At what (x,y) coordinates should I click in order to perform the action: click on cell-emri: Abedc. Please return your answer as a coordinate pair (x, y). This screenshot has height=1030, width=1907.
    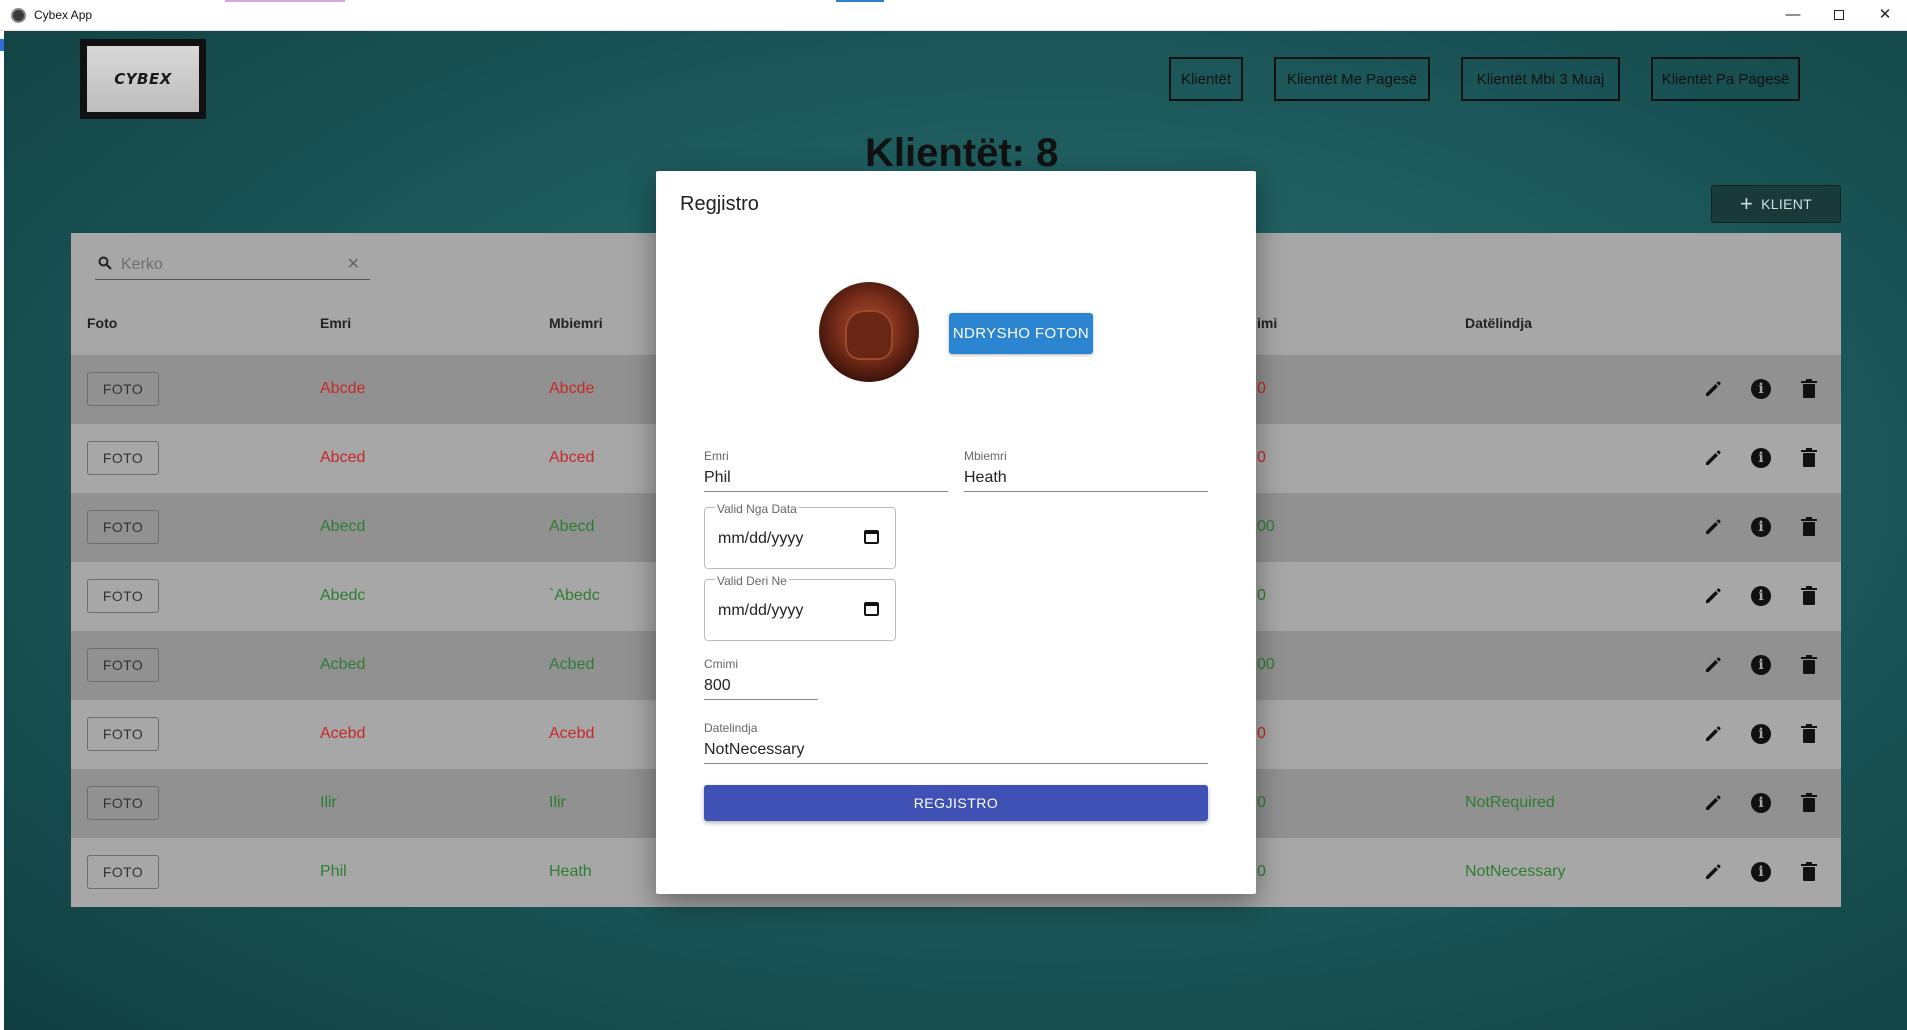
    Looking at the image, I should click on (343, 595).